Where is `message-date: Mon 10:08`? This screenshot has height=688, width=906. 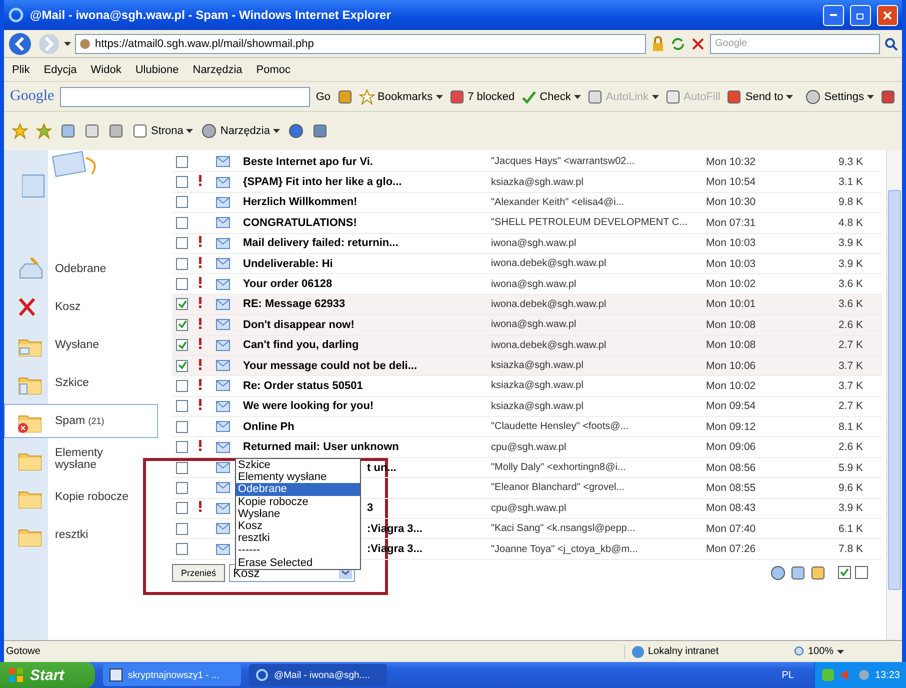 message-date: Mon 10:08 is located at coordinates (731, 345).